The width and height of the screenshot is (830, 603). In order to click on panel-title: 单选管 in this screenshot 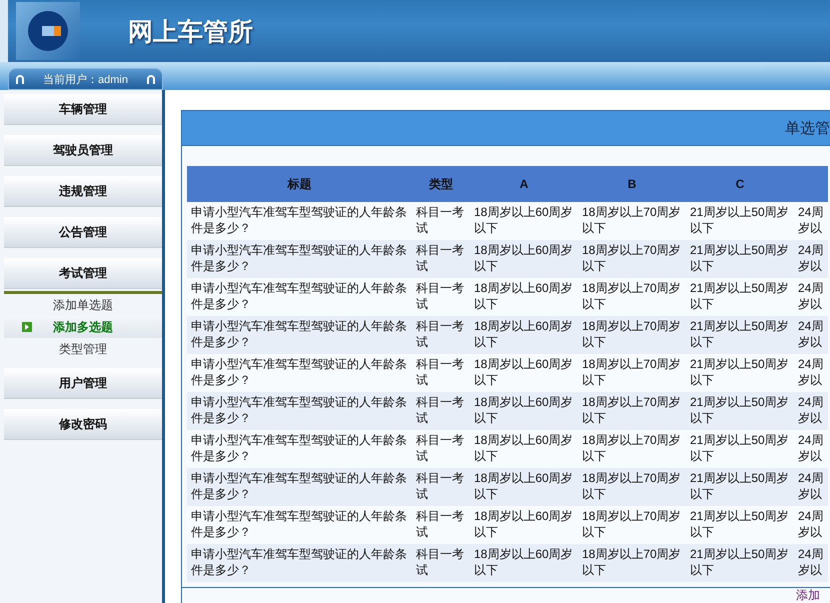, I will do `click(807, 128)`.